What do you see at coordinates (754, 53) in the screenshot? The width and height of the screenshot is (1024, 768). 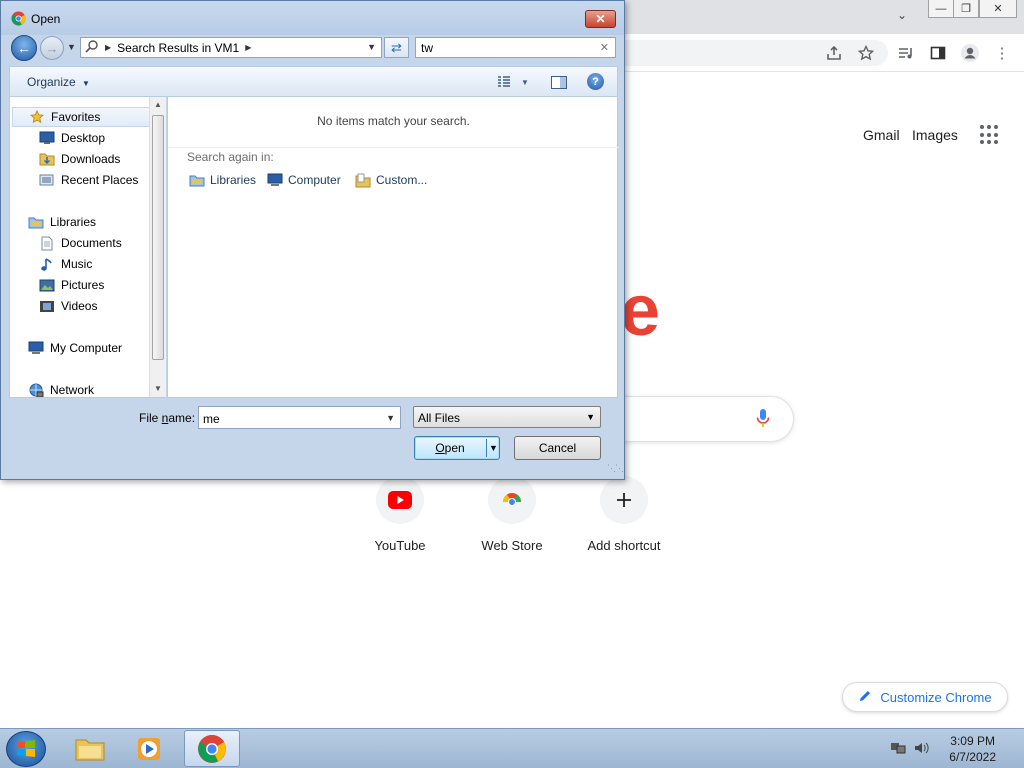 I see `omnibox` at bounding box center [754, 53].